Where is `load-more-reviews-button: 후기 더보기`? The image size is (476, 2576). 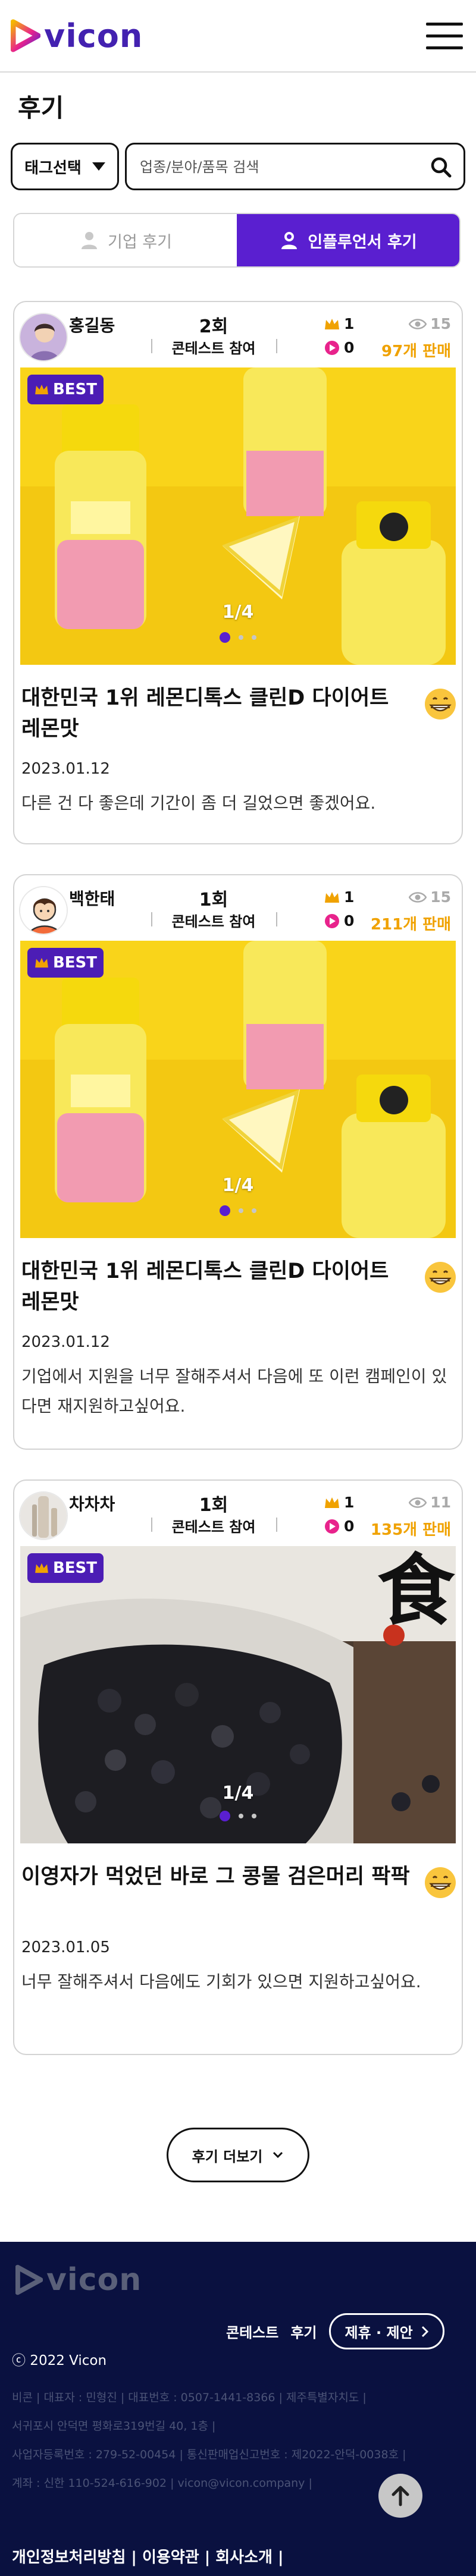
load-more-reviews-button: 후기 더보기 is located at coordinates (238, 2155).